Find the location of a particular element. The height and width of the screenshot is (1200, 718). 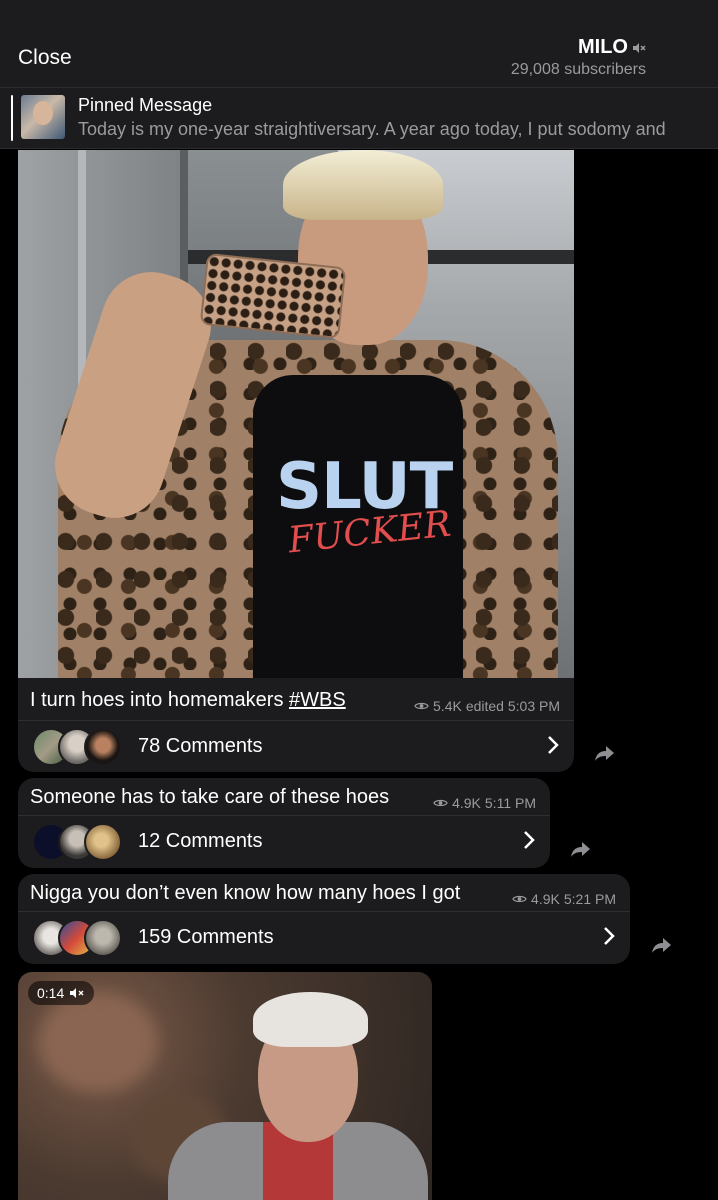

post-text: I turn hoes into homemakers #WBS is located at coordinates (188, 700).